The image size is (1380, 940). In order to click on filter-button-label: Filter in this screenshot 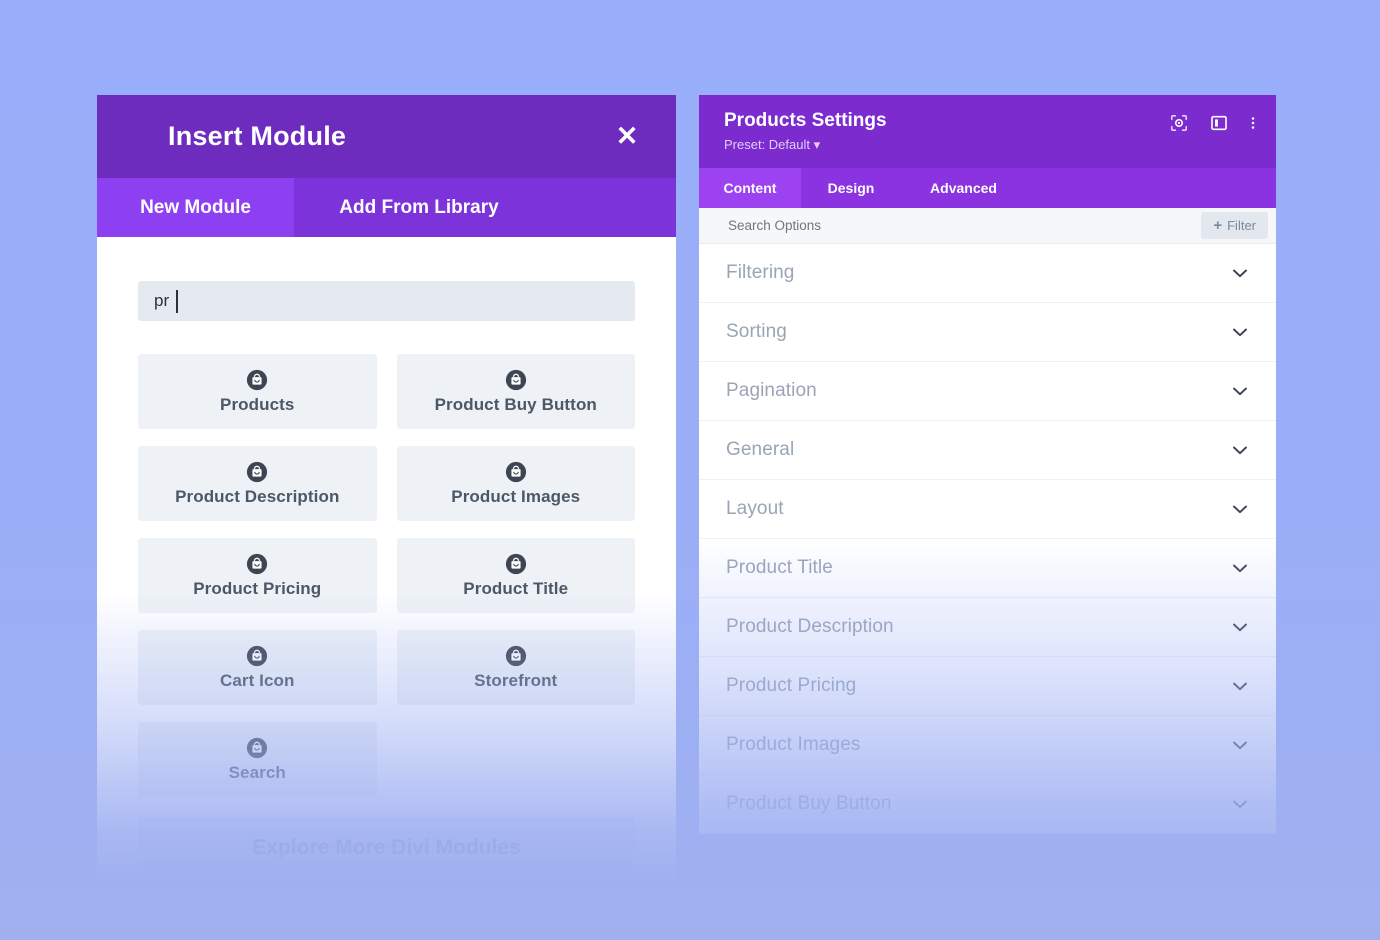, I will do `click(1241, 225)`.